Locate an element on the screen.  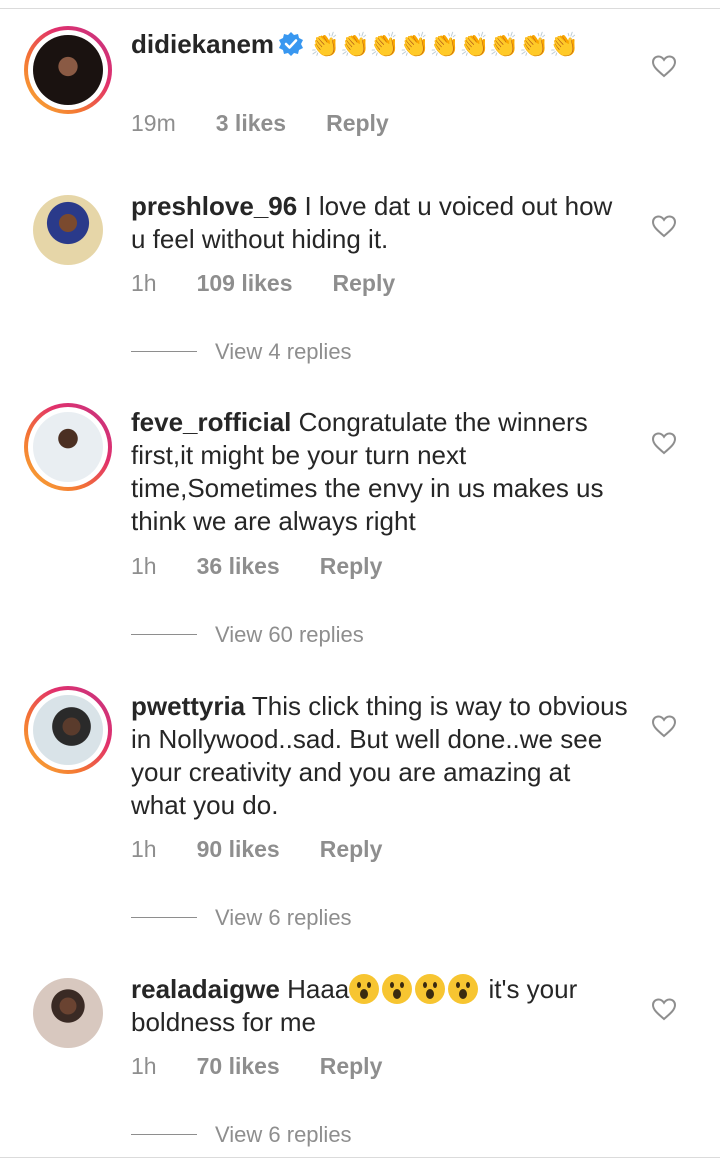
comment-body-start: Haaa is located at coordinates (318, 989).